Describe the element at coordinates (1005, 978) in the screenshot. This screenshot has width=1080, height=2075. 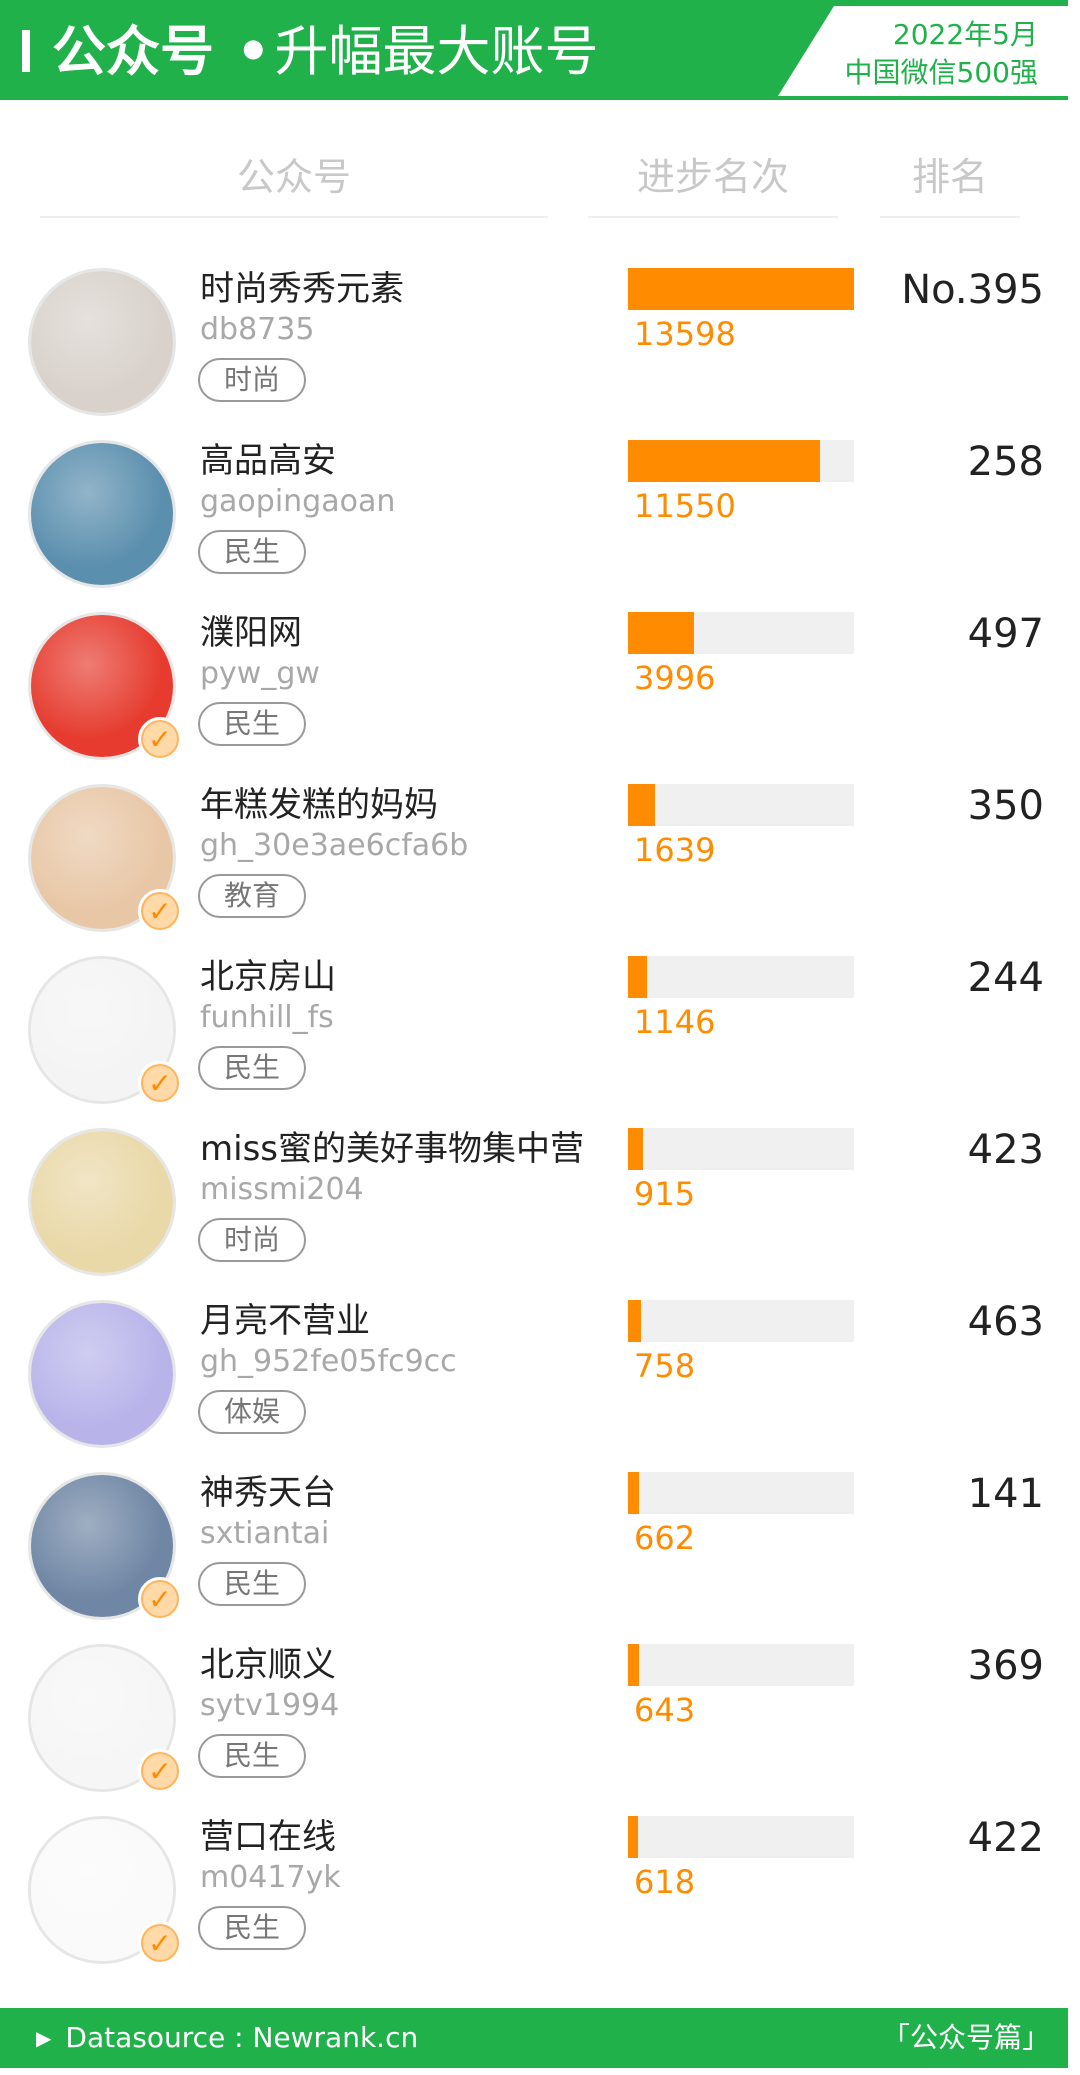
I see `rank-value: 244` at that location.